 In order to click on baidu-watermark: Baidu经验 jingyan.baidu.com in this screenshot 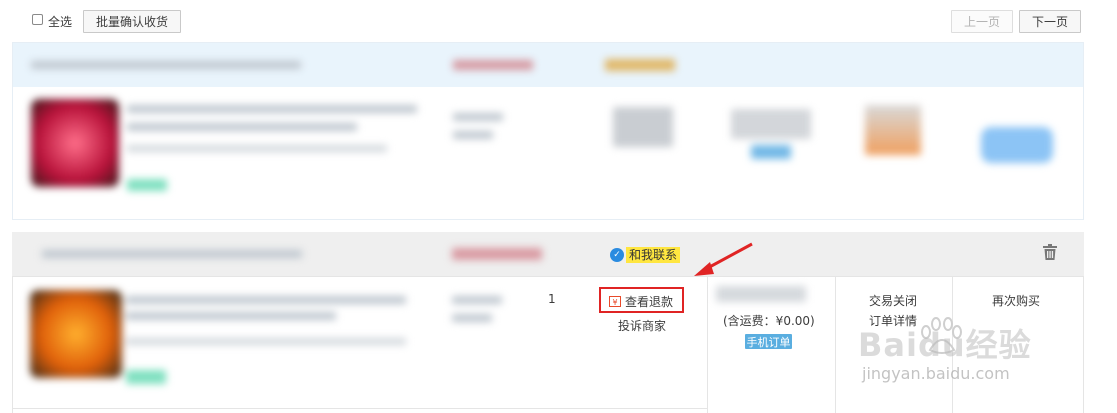, I will do `click(958, 352)`.